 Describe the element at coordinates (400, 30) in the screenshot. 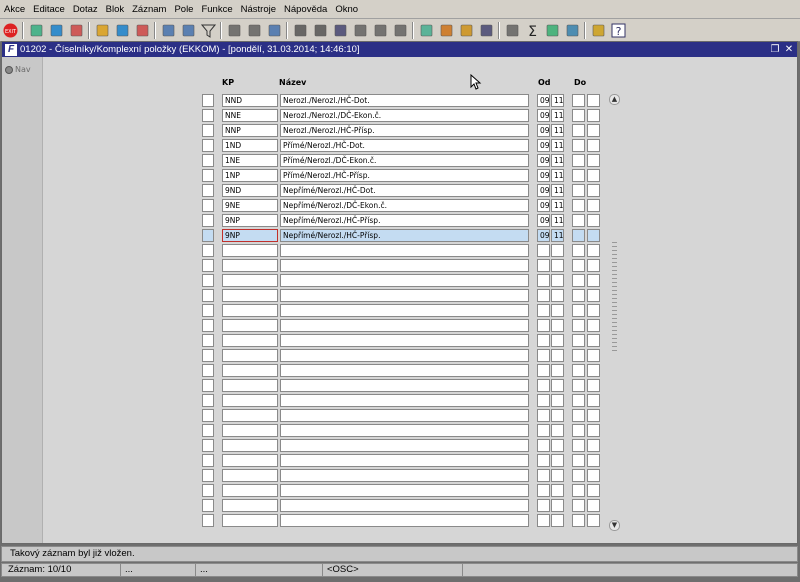

I see `document-icon` at that location.